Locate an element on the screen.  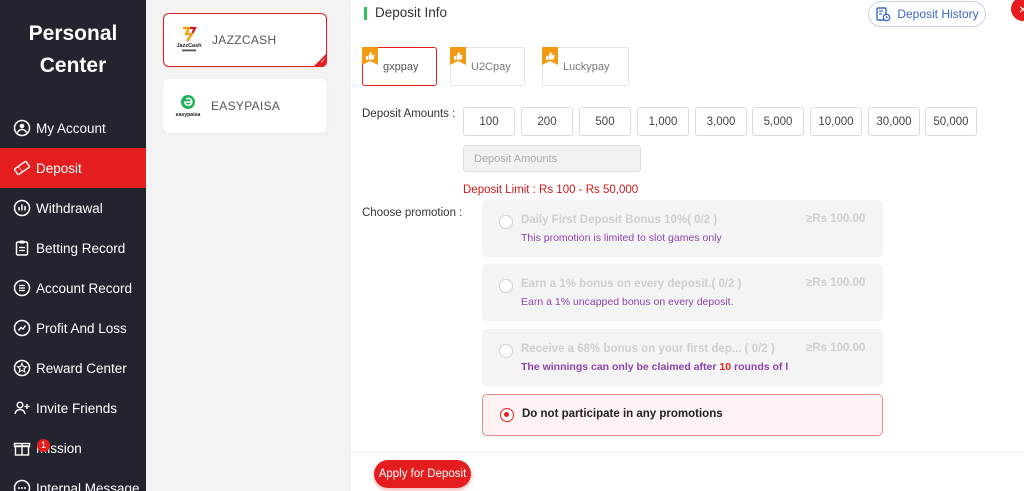
channel-jazzcash: JazzCash JAZZCASH ✓ is located at coordinates (245, 40).